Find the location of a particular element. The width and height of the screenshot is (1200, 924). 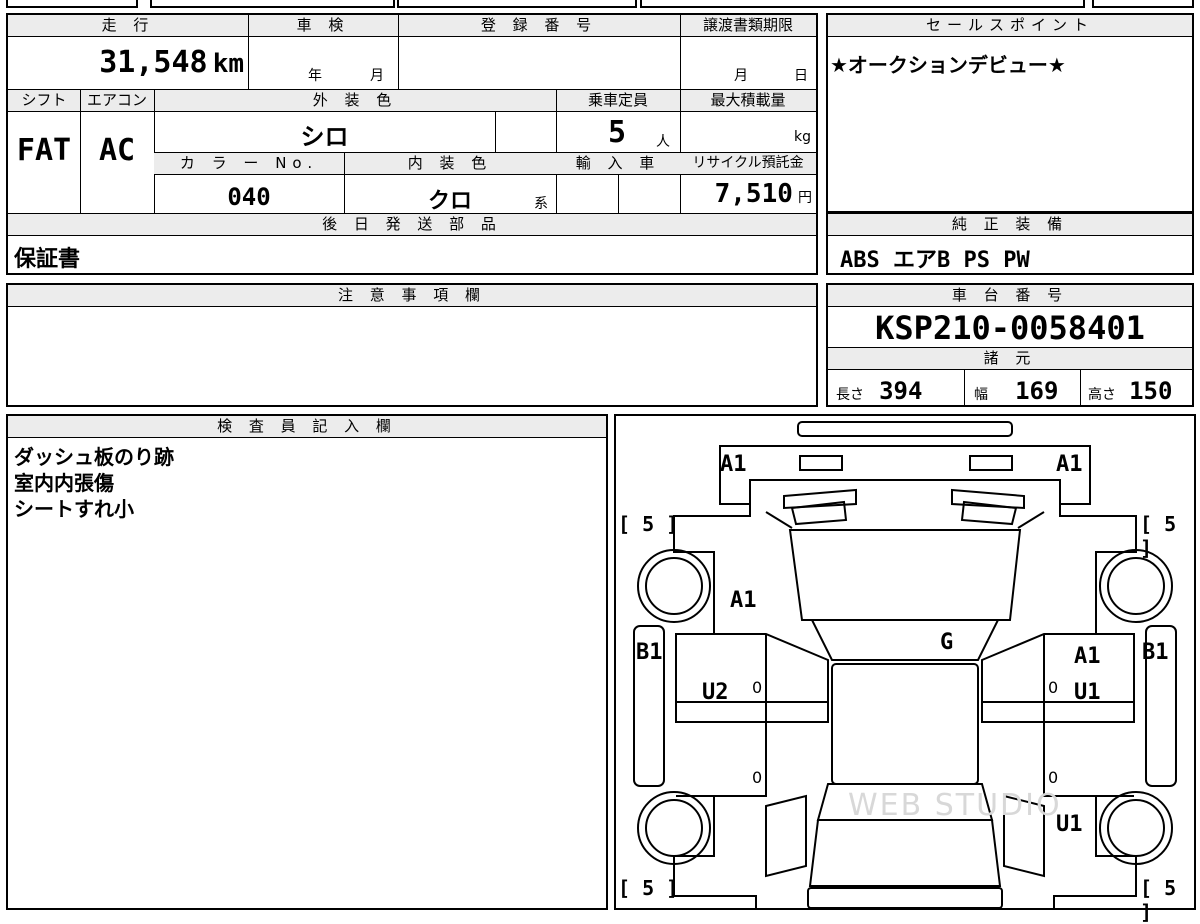

sales-point-value: ★オークションデビュー★ is located at coordinates (948, 65).